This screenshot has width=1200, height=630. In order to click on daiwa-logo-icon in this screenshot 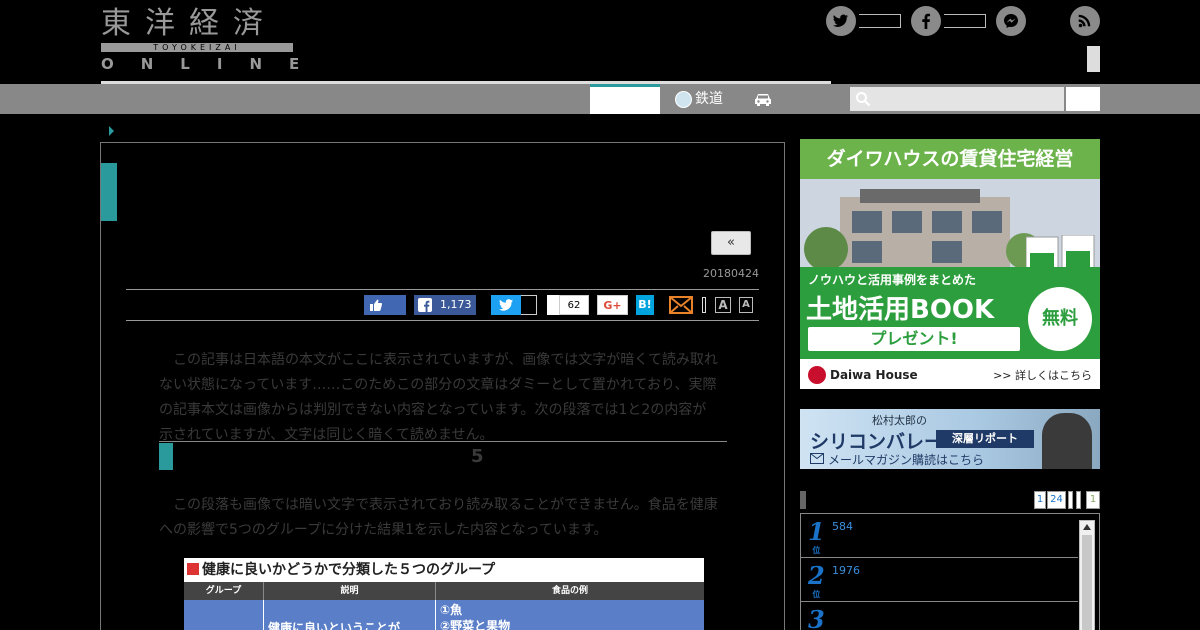, I will do `click(817, 375)`.